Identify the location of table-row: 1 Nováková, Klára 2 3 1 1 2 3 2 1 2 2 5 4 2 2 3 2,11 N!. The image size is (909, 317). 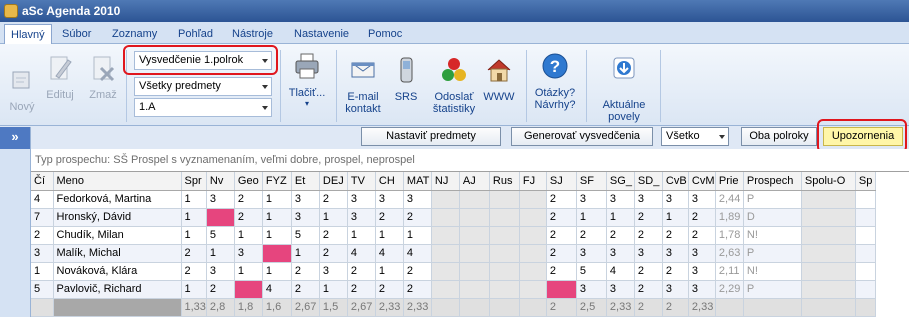
(453, 271).